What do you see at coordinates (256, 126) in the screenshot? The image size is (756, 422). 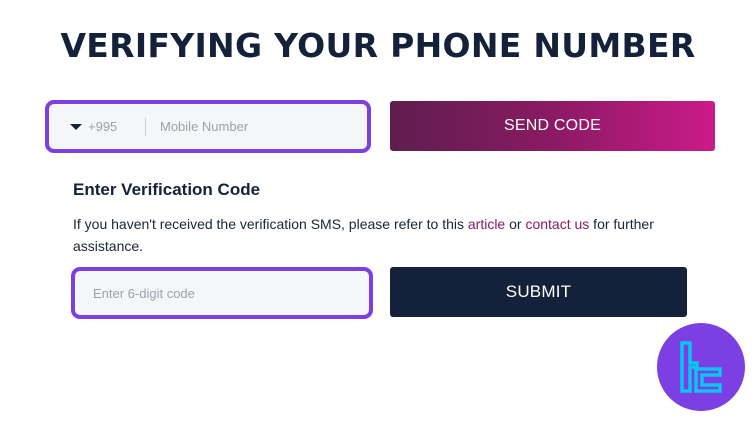 I see `mobile-number-input` at bounding box center [256, 126].